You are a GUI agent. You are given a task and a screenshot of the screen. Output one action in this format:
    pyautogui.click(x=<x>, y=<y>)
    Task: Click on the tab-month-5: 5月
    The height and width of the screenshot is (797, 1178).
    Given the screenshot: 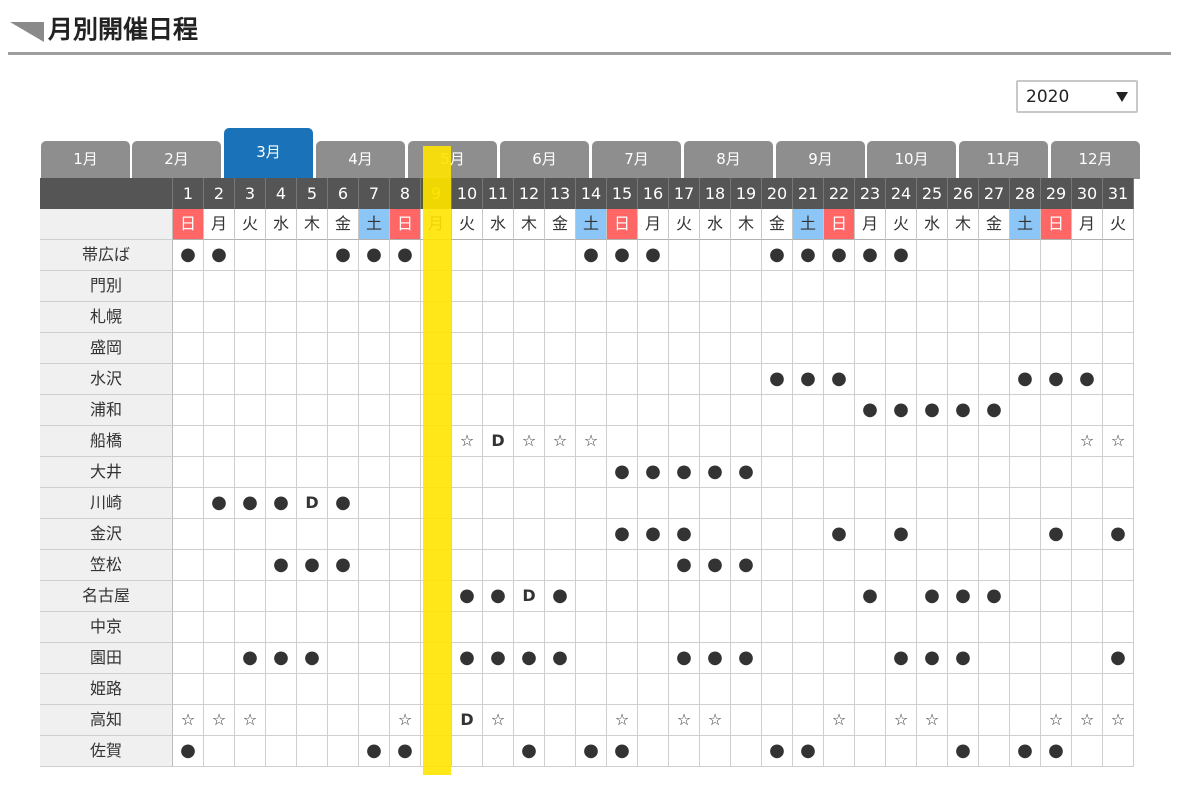 What is the action you would take?
    pyautogui.click(x=452, y=160)
    